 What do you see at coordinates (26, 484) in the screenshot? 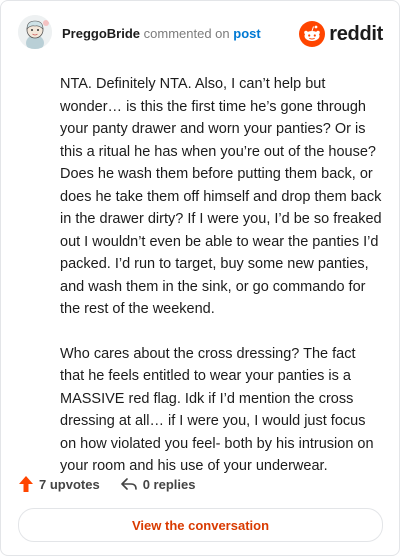
I see `upvote-arrow-icon` at bounding box center [26, 484].